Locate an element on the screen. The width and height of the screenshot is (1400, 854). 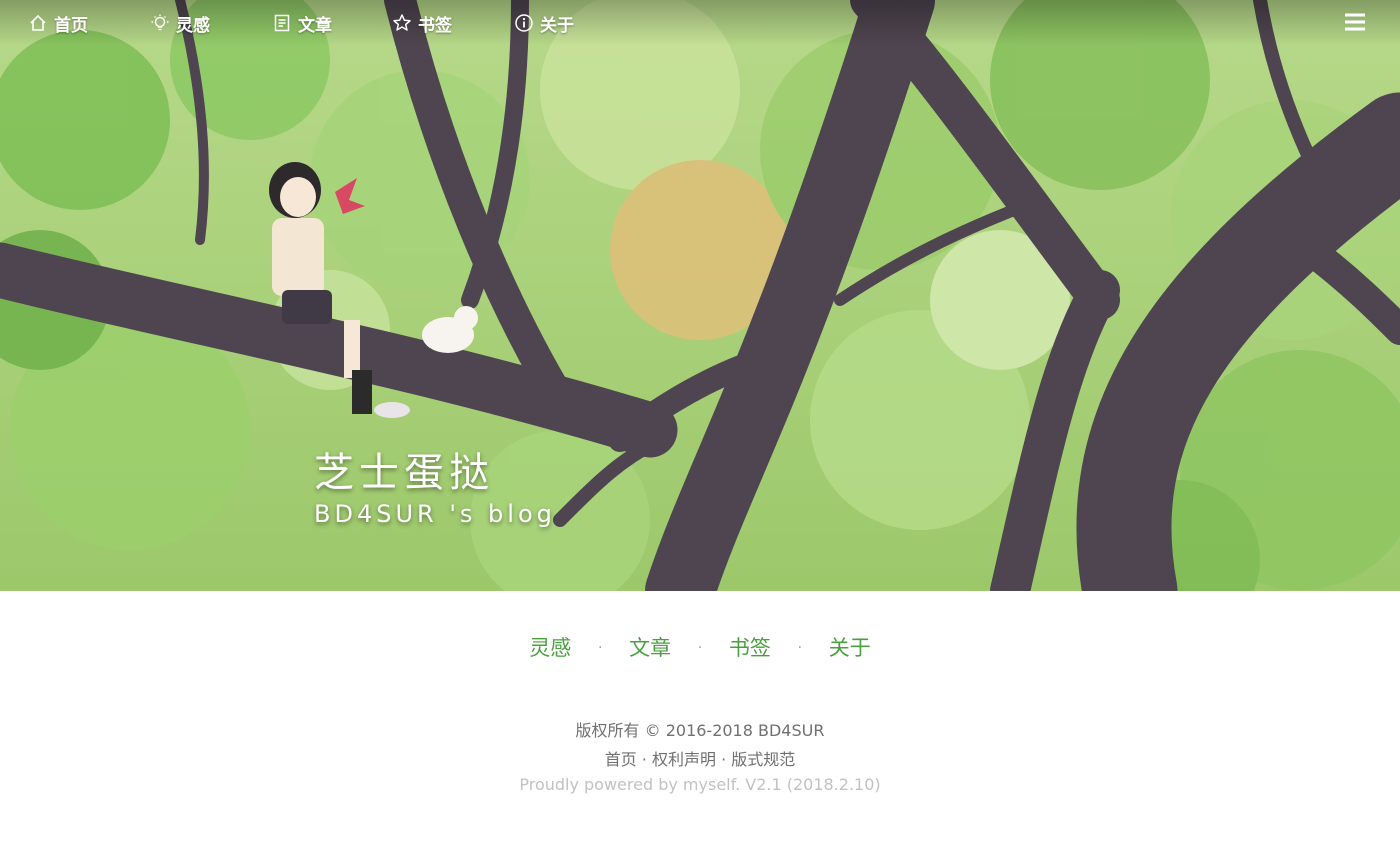
home-icon is located at coordinates (38, 22).